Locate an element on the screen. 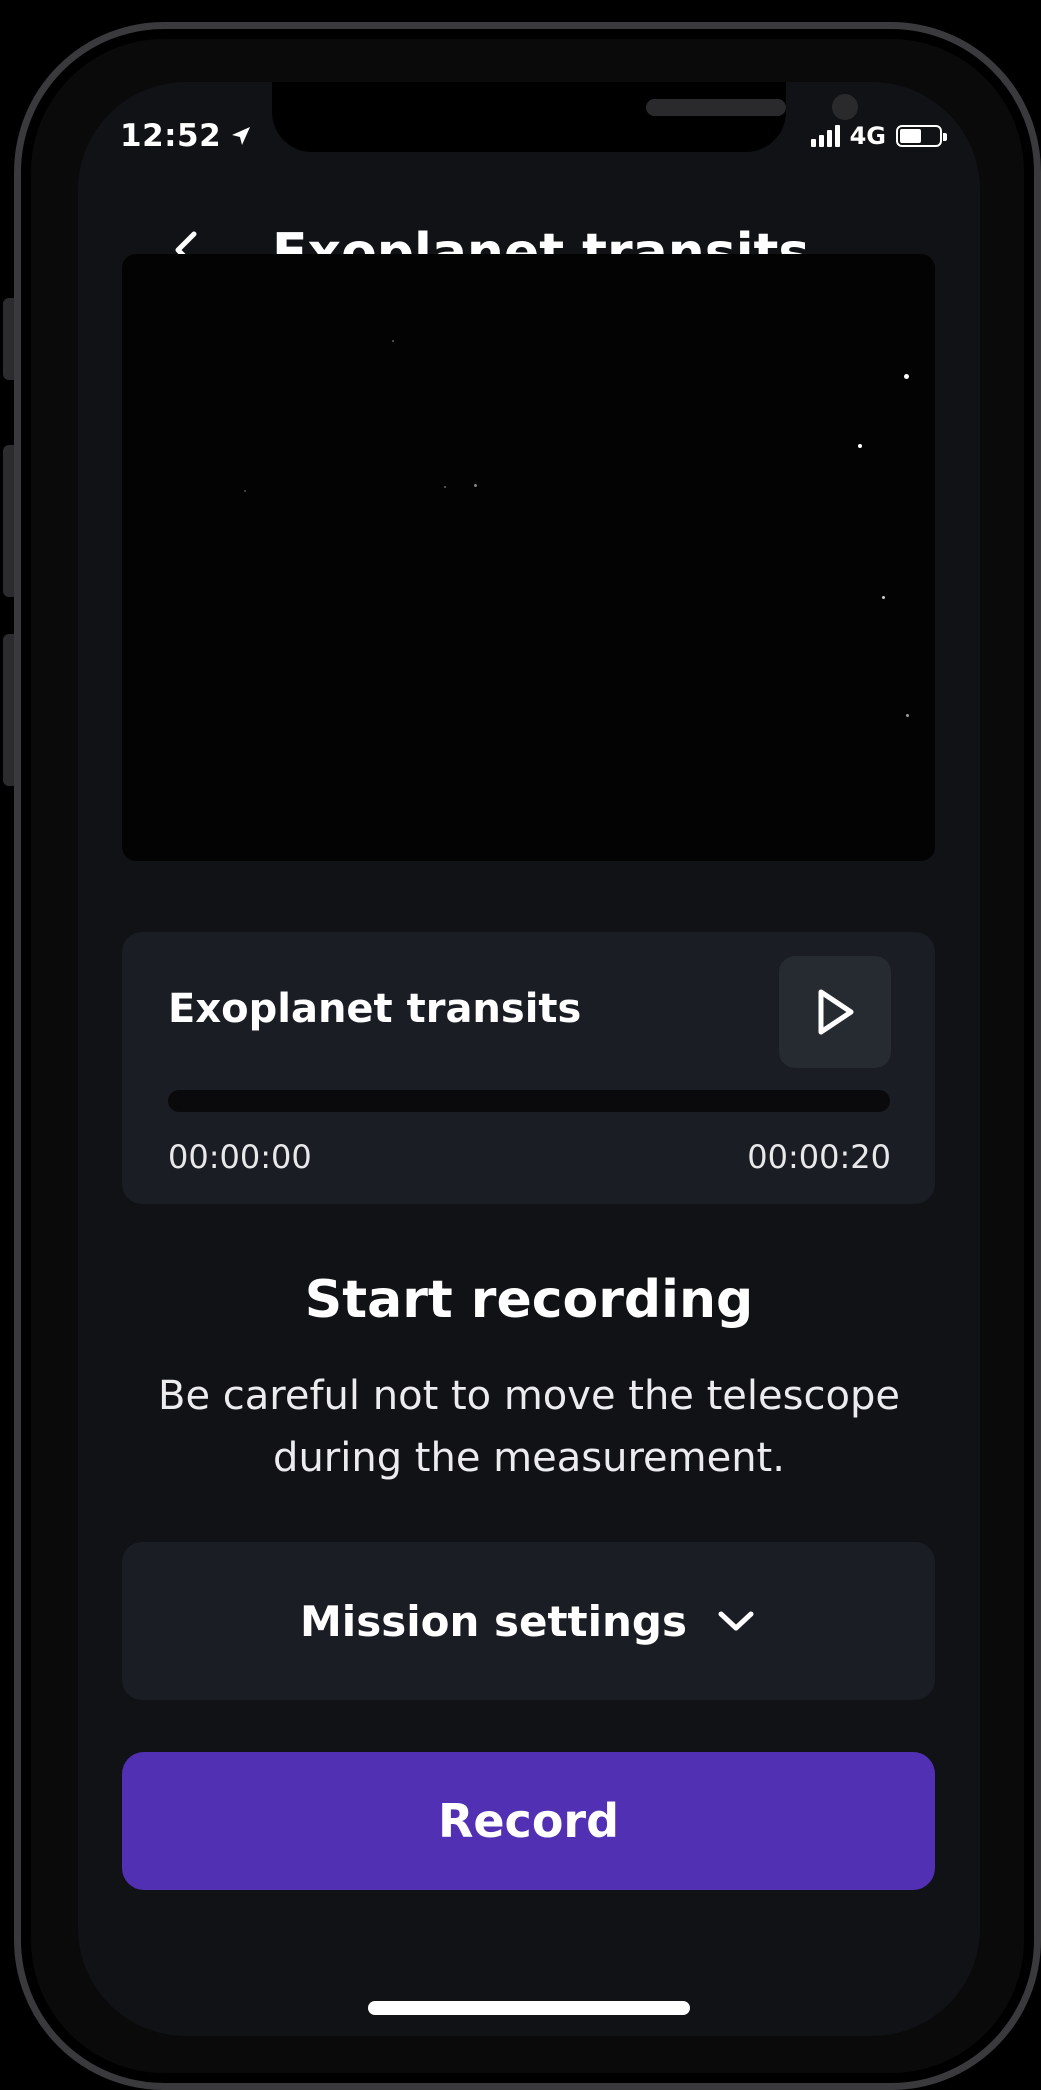 The image size is (1041, 2090). battery-icon is located at coordinates (921, 136).